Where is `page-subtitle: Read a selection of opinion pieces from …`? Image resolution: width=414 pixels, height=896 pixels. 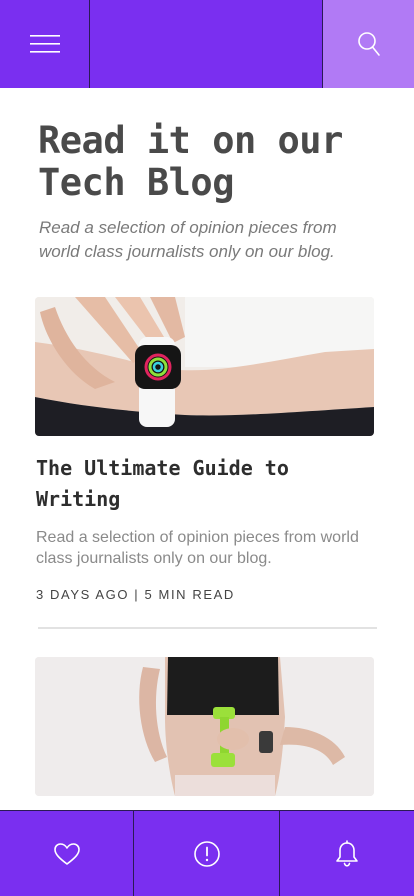
page-subtitle: Read a selection of opinion pieces from … is located at coordinates (188, 239).